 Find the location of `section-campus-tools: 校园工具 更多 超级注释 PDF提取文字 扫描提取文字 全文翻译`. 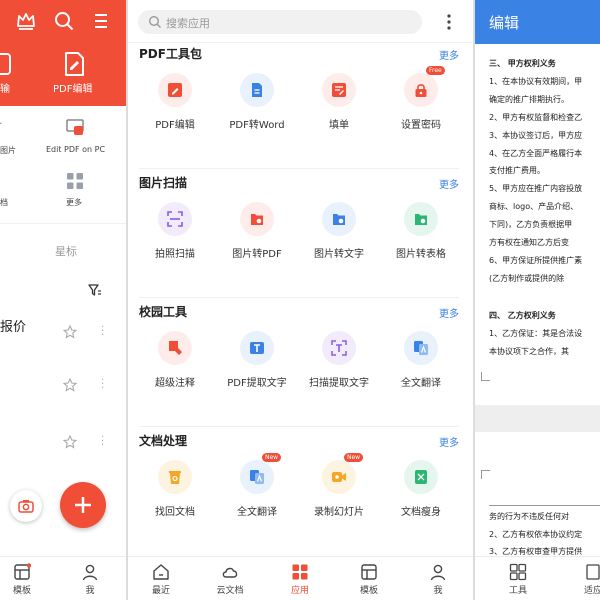

section-campus-tools: 校园工具 更多 超级注释 PDF提取文字 扫描提取文字 全文翻译 is located at coordinates (300, 367).